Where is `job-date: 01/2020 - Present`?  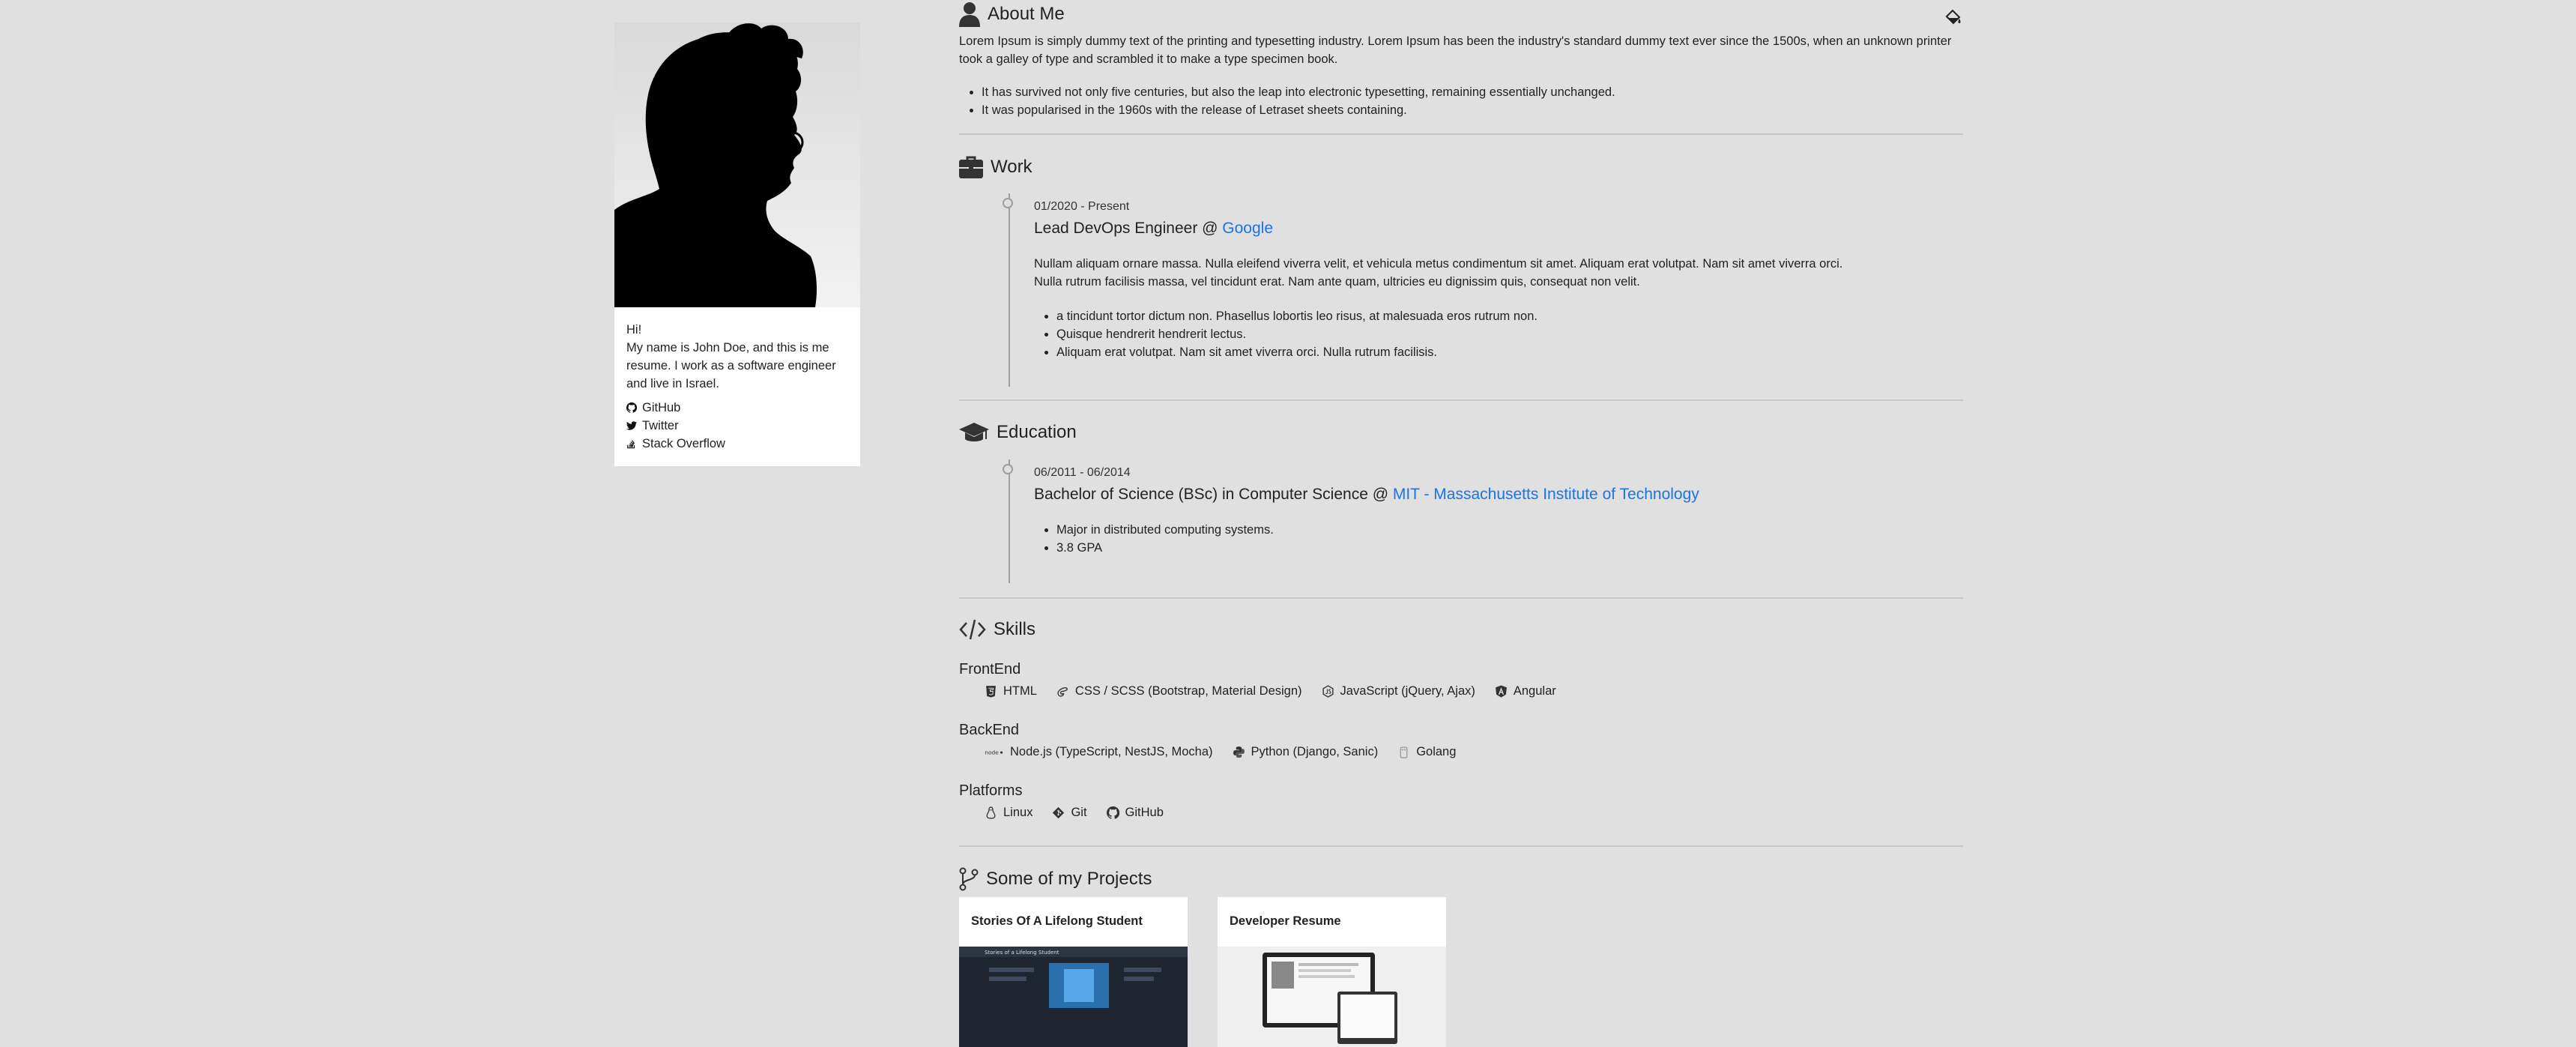 job-date: 01/2020 - Present is located at coordinates (1082, 206).